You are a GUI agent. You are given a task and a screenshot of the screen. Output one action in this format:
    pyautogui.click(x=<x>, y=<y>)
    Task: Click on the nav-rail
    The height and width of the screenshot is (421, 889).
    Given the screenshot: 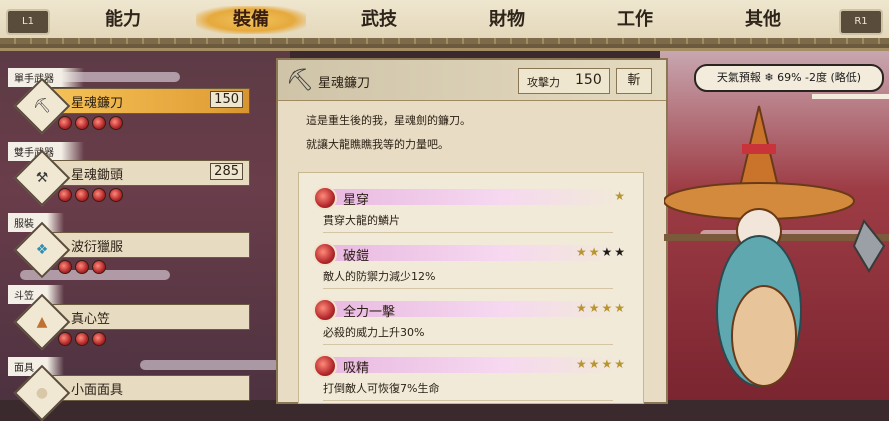 What is the action you would take?
    pyautogui.click(x=444, y=41)
    